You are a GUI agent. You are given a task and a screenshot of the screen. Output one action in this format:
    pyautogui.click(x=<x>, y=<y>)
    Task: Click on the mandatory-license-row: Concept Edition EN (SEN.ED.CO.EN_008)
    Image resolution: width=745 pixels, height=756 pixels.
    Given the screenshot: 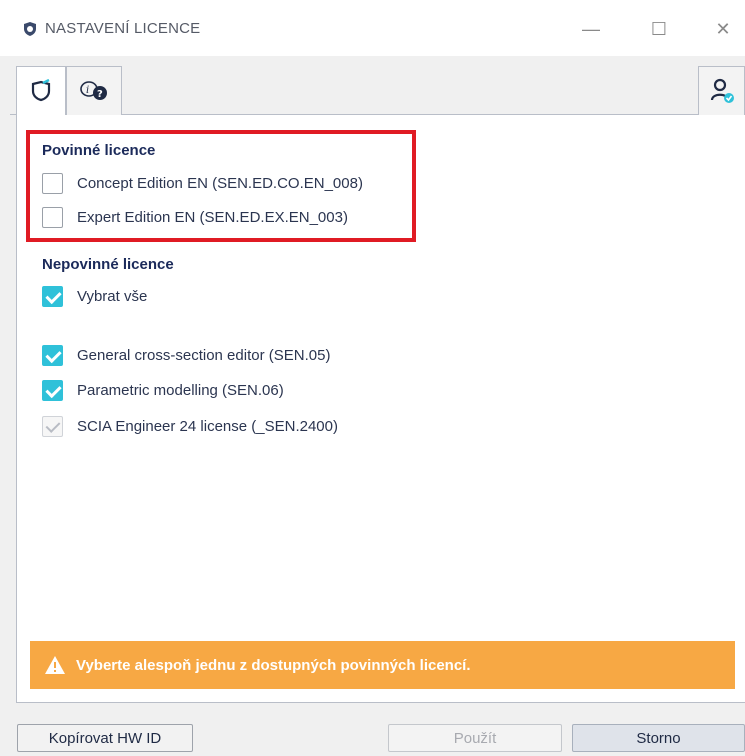 What is the action you would take?
    pyautogui.click(x=202, y=183)
    